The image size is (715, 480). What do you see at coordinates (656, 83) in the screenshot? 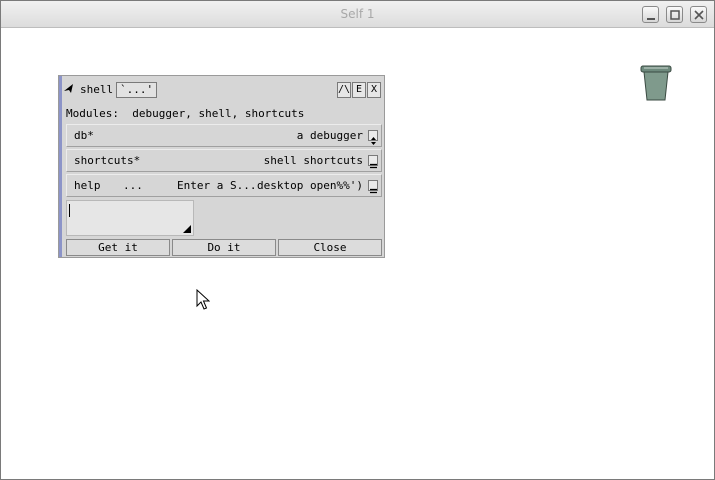
I see `trash-can-icon` at bounding box center [656, 83].